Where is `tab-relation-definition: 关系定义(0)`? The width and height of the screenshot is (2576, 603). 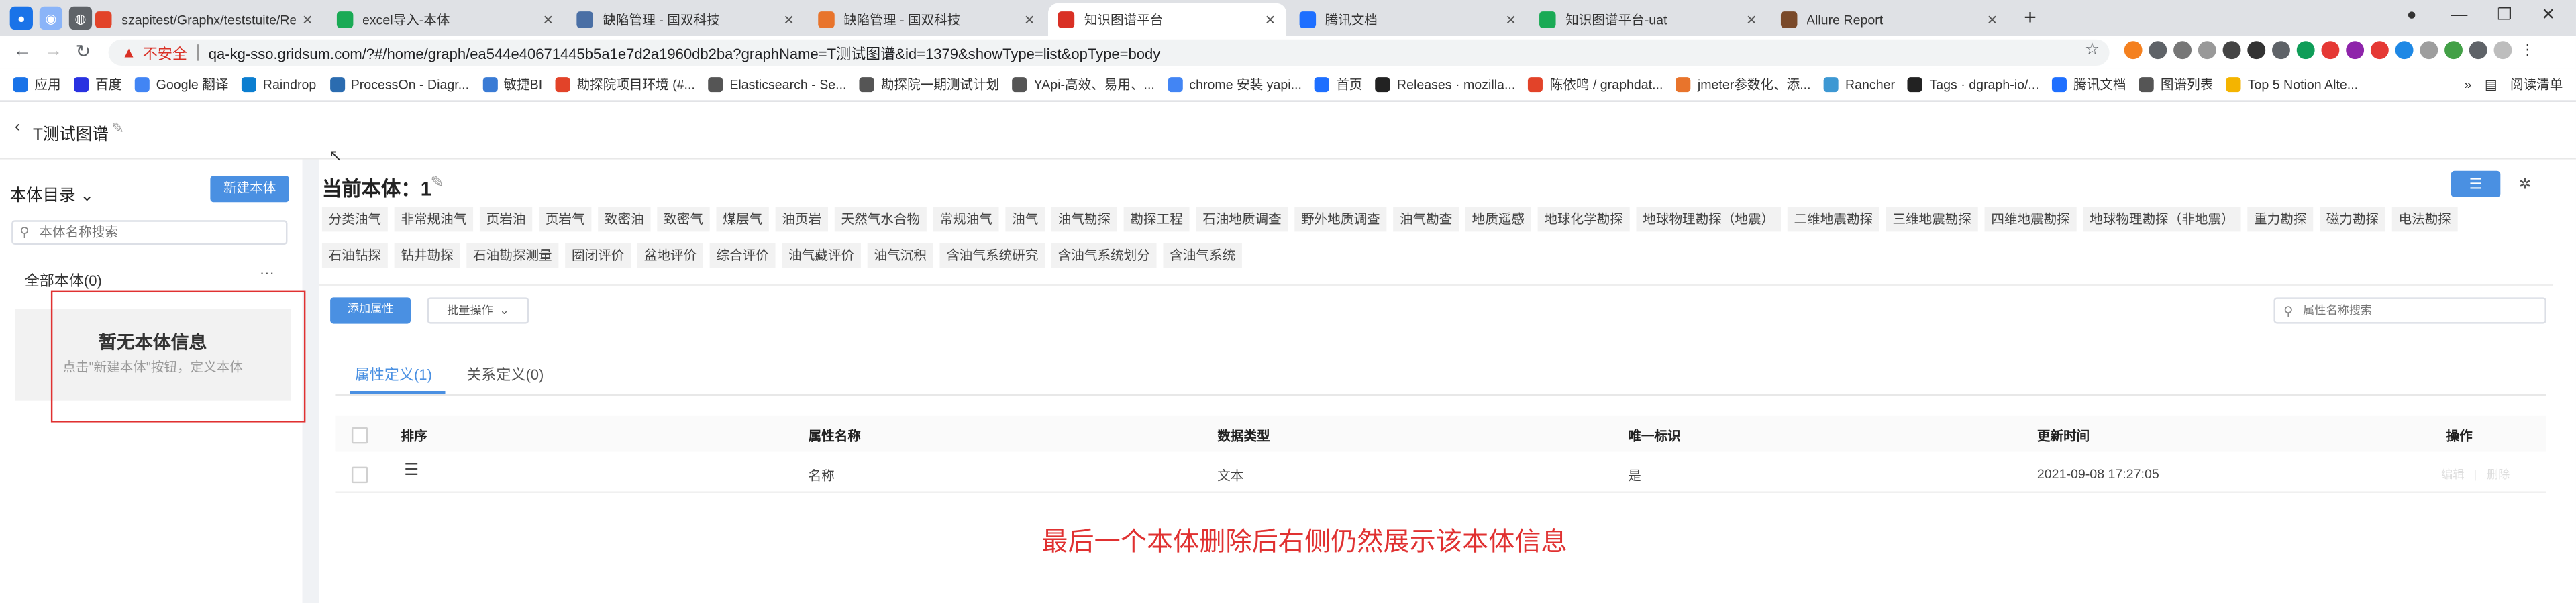
tab-relation-definition: 关系定义(0) is located at coordinates (505, 373).